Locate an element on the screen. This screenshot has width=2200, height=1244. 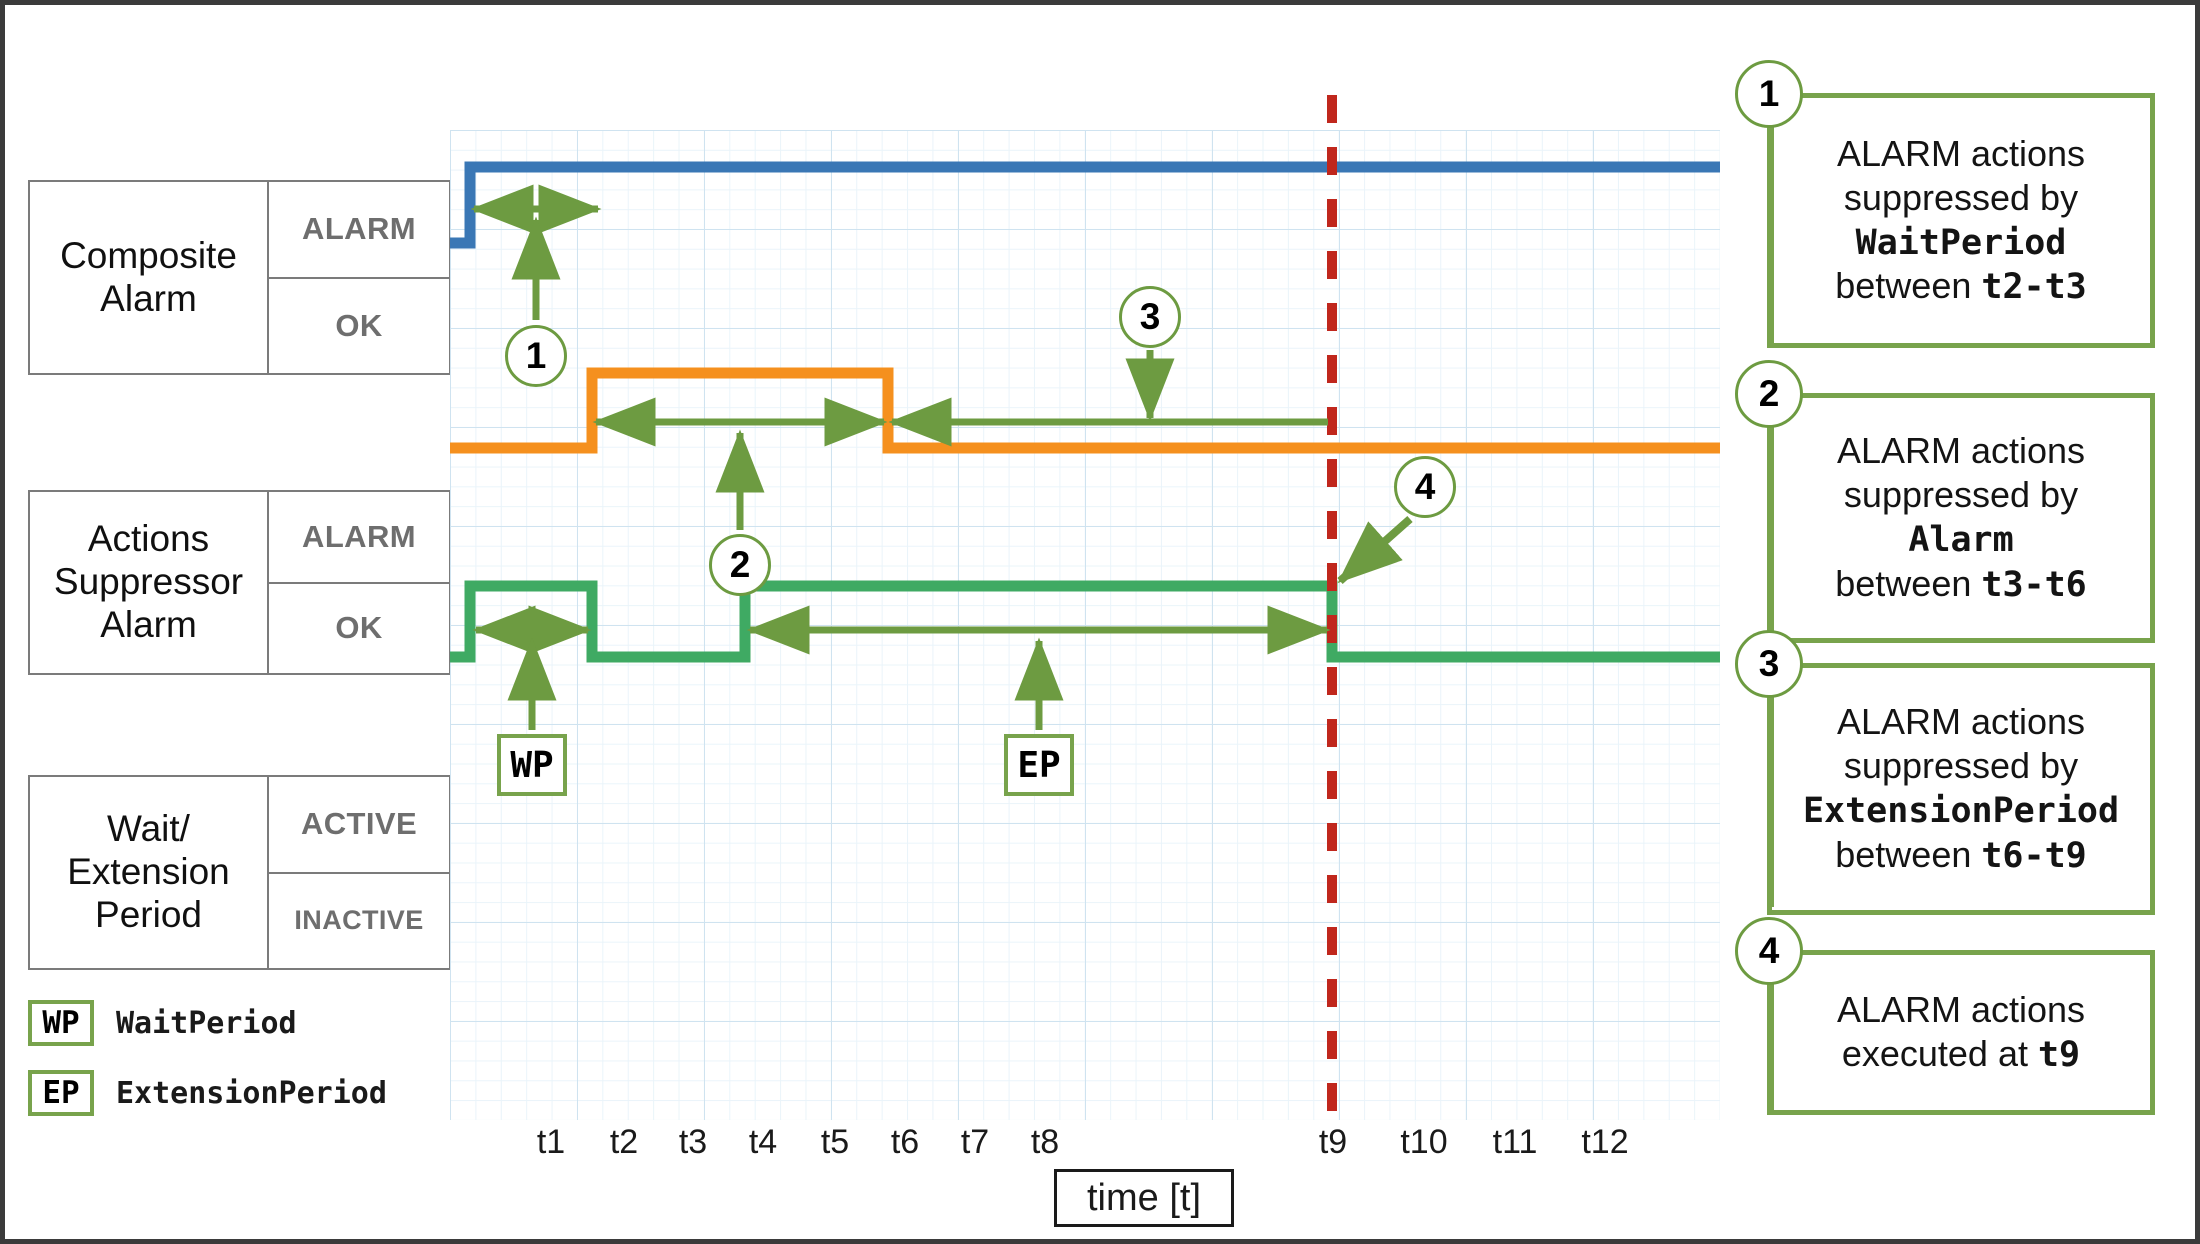
state-values-actions-suppressor-alarm: ALARM OK is located at coordinates (358, 582).